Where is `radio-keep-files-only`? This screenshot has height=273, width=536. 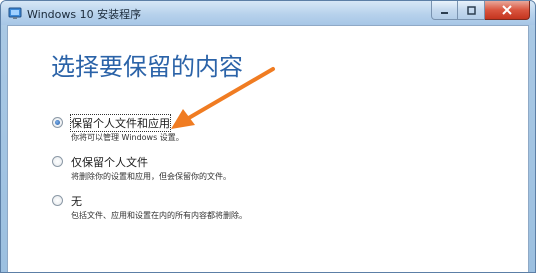 radio-keep-files-only is located at coordinates (57, 161).